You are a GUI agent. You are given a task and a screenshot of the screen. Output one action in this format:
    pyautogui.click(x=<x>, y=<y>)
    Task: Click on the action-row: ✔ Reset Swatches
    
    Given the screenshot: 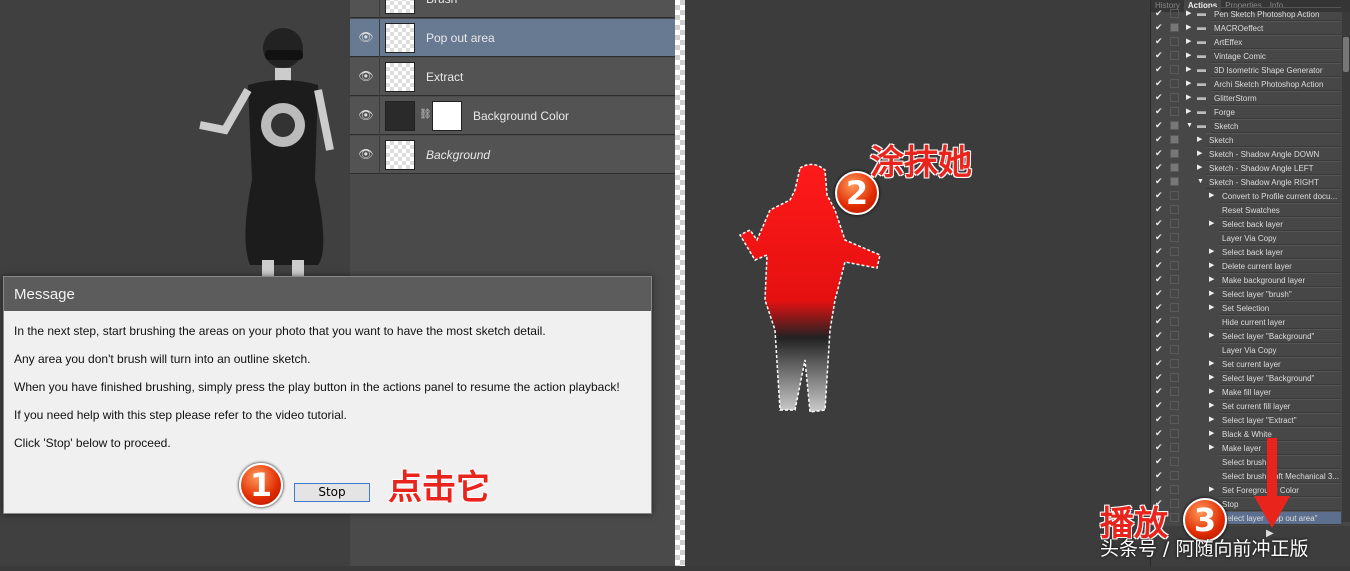 What is the action you would take?
    pyautogui.click(x=1246, y=210)
    